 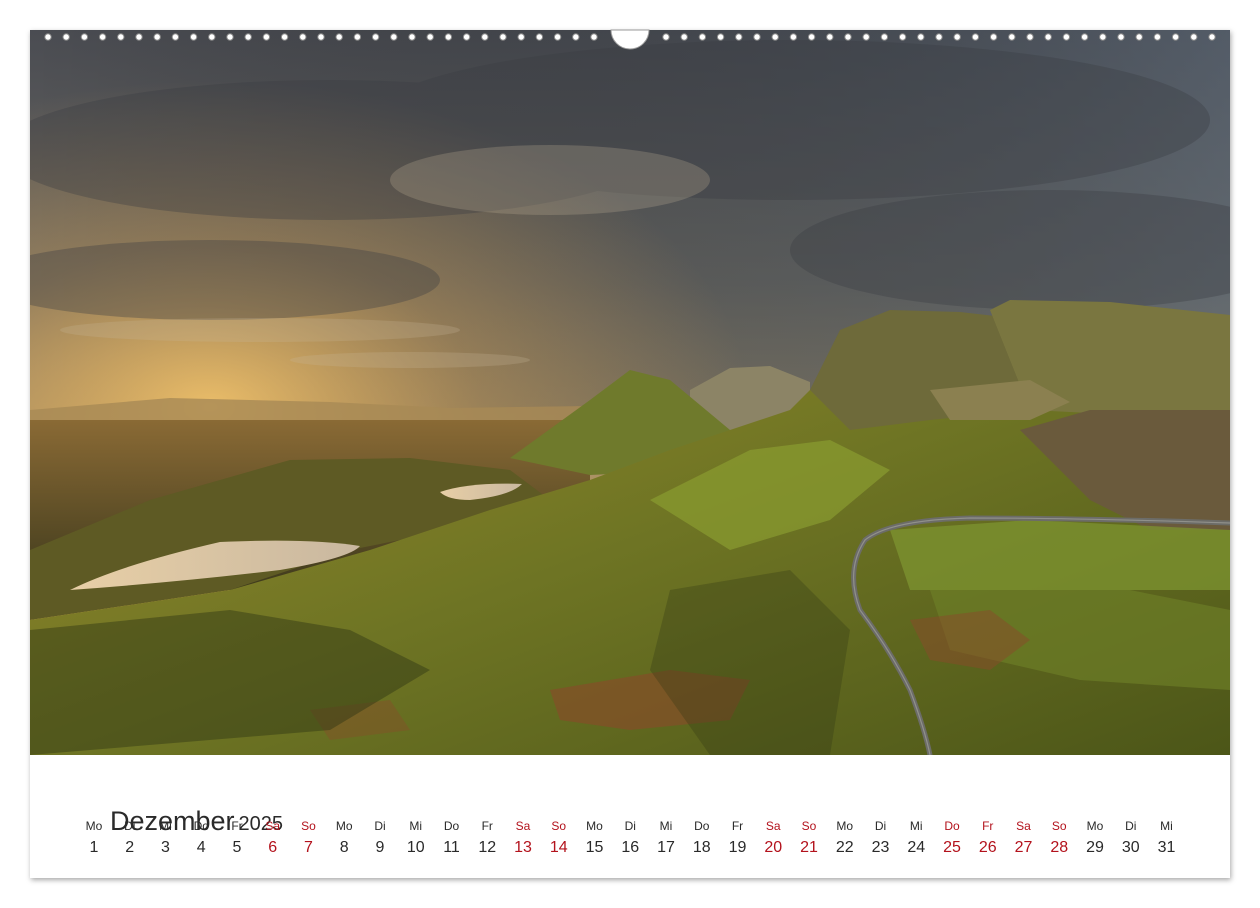 I want to click on day-number: 18, so click(x=701, y=847).